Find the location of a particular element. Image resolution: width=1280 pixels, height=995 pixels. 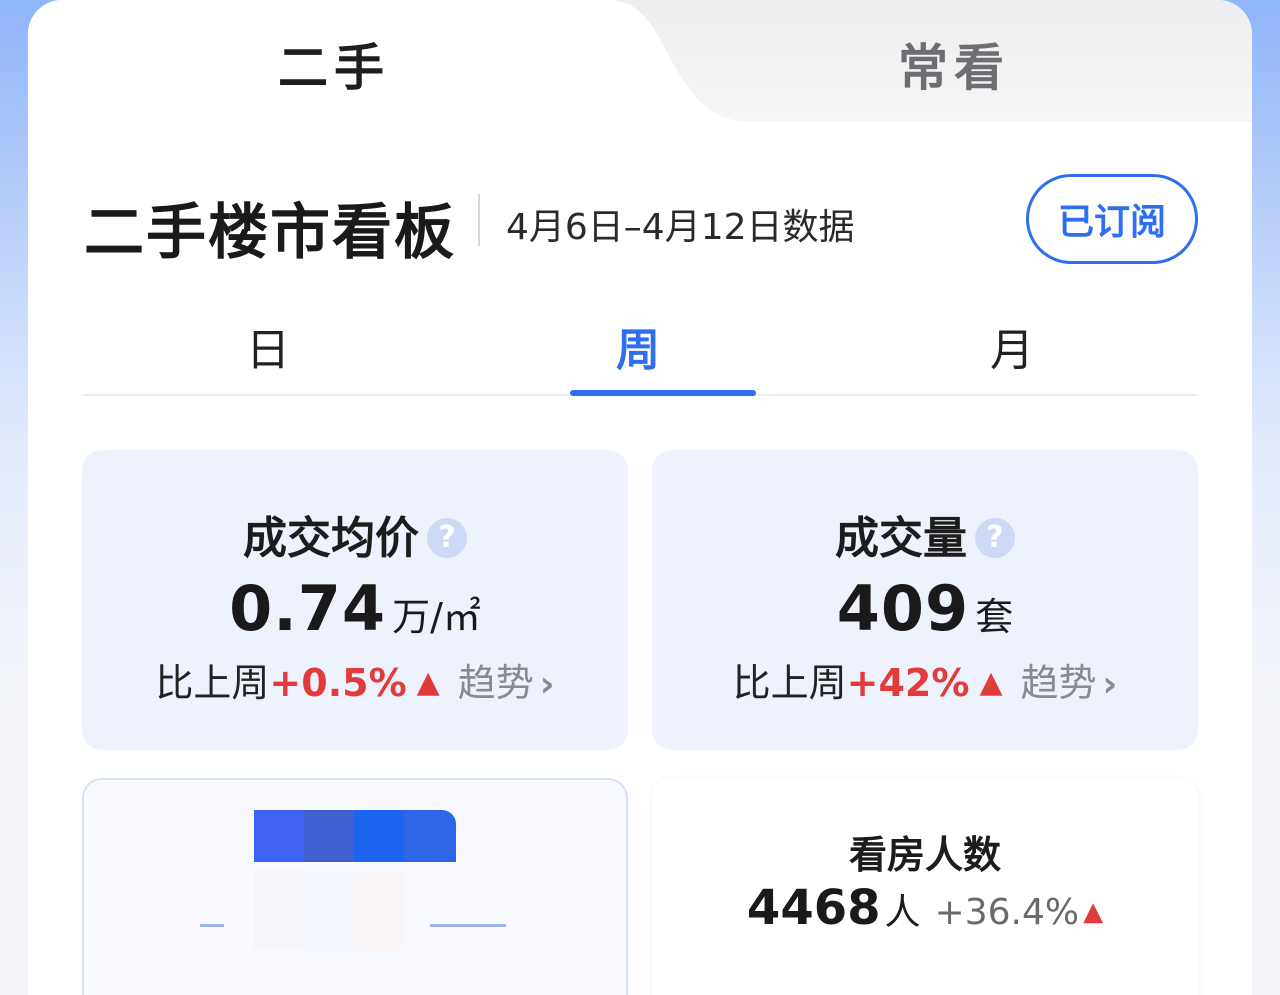

subscribe-button: 已订阅 is located at coordinates (1112, 219).